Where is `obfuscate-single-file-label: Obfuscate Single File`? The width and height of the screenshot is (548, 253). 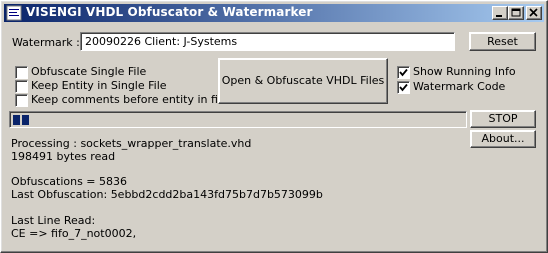 obfuscate-single-file-label: Obfuscate Single File is located at coordinates (88, 71).